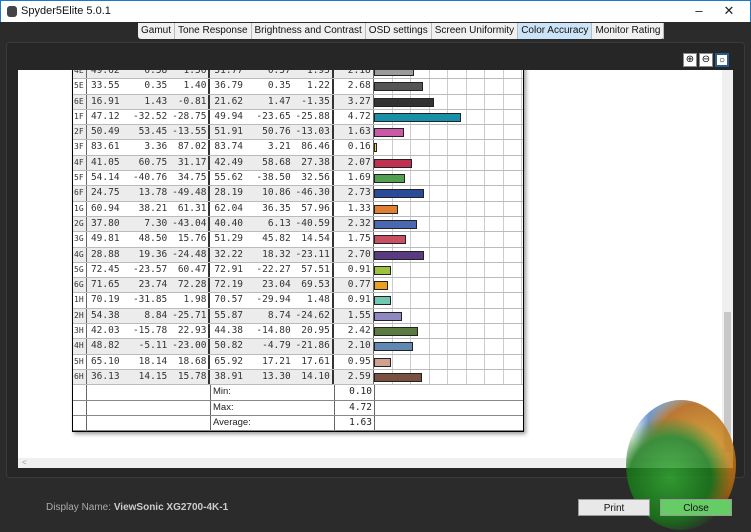 This screenshot has width=751, height=532. What do you see at coordinates (80, 254) in the screenshot?
I see `patch-id: 4G` at bounding box center [80, 254].